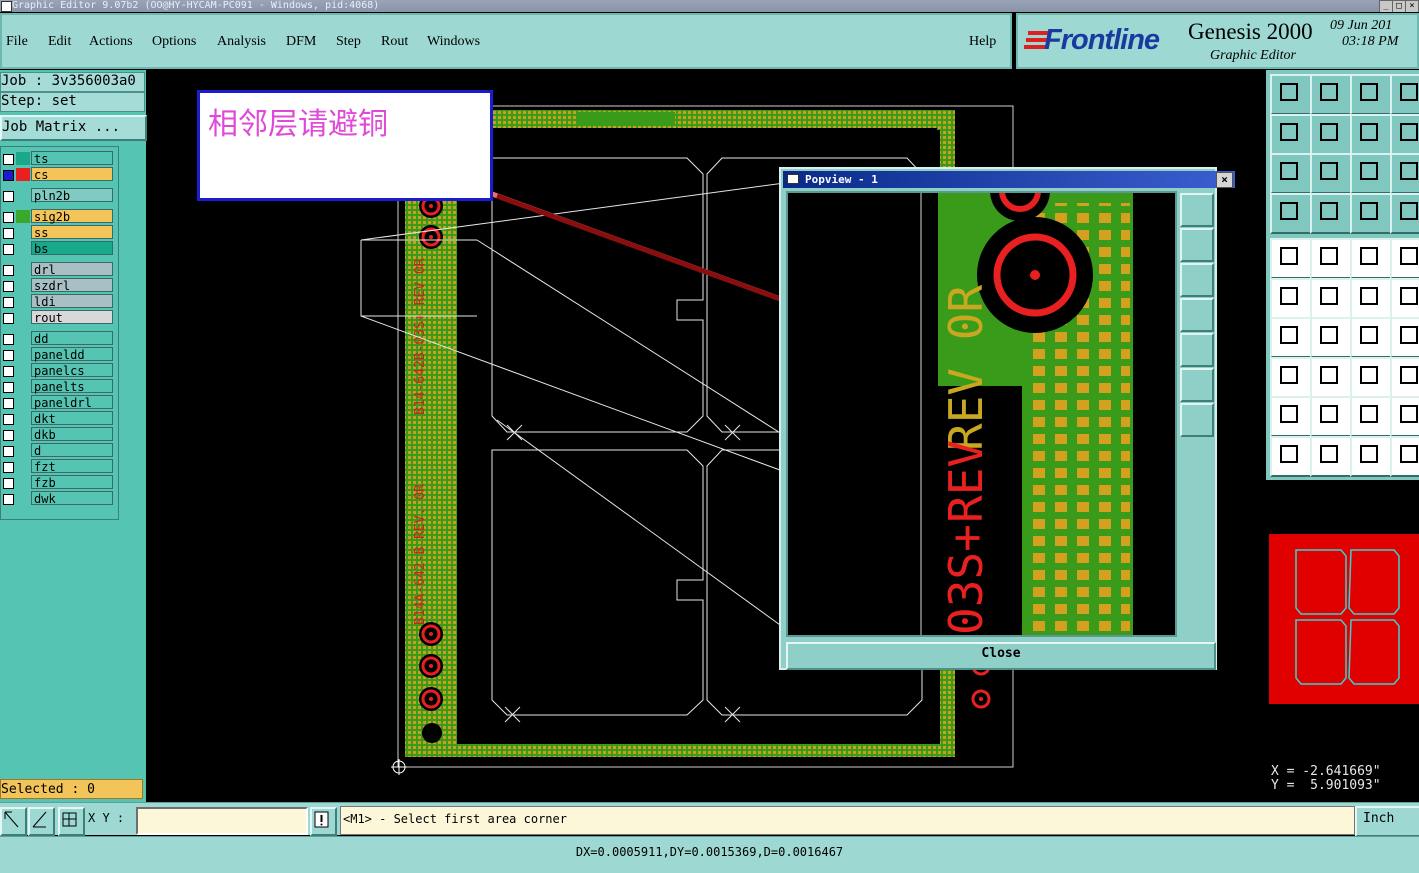 This screenshot has height=873, width=1419. I want to click on ruler-tool-icon, so click(1371, 258).